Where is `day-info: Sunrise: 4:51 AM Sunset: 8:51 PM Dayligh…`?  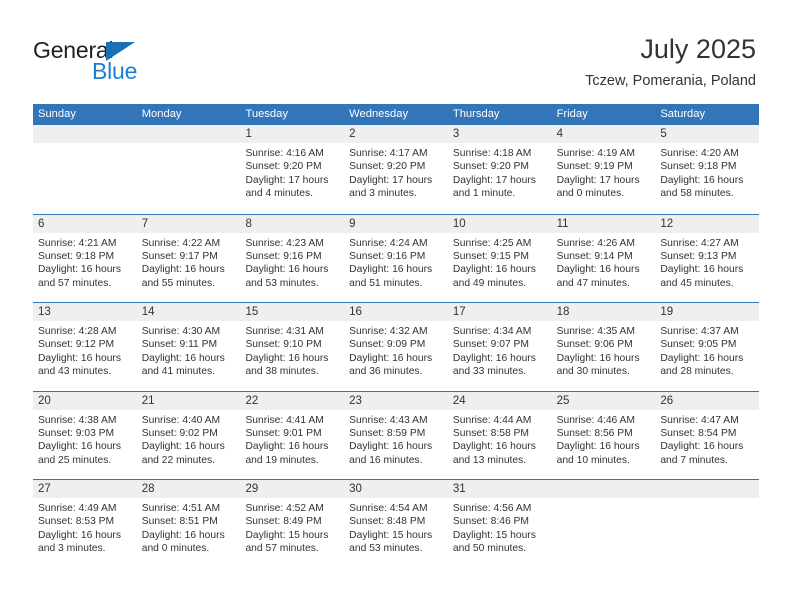 day-info: Sunrise: 4:51 AM Sunset: 8:51 PM Dayligh… is located at coordinates (191, 529).